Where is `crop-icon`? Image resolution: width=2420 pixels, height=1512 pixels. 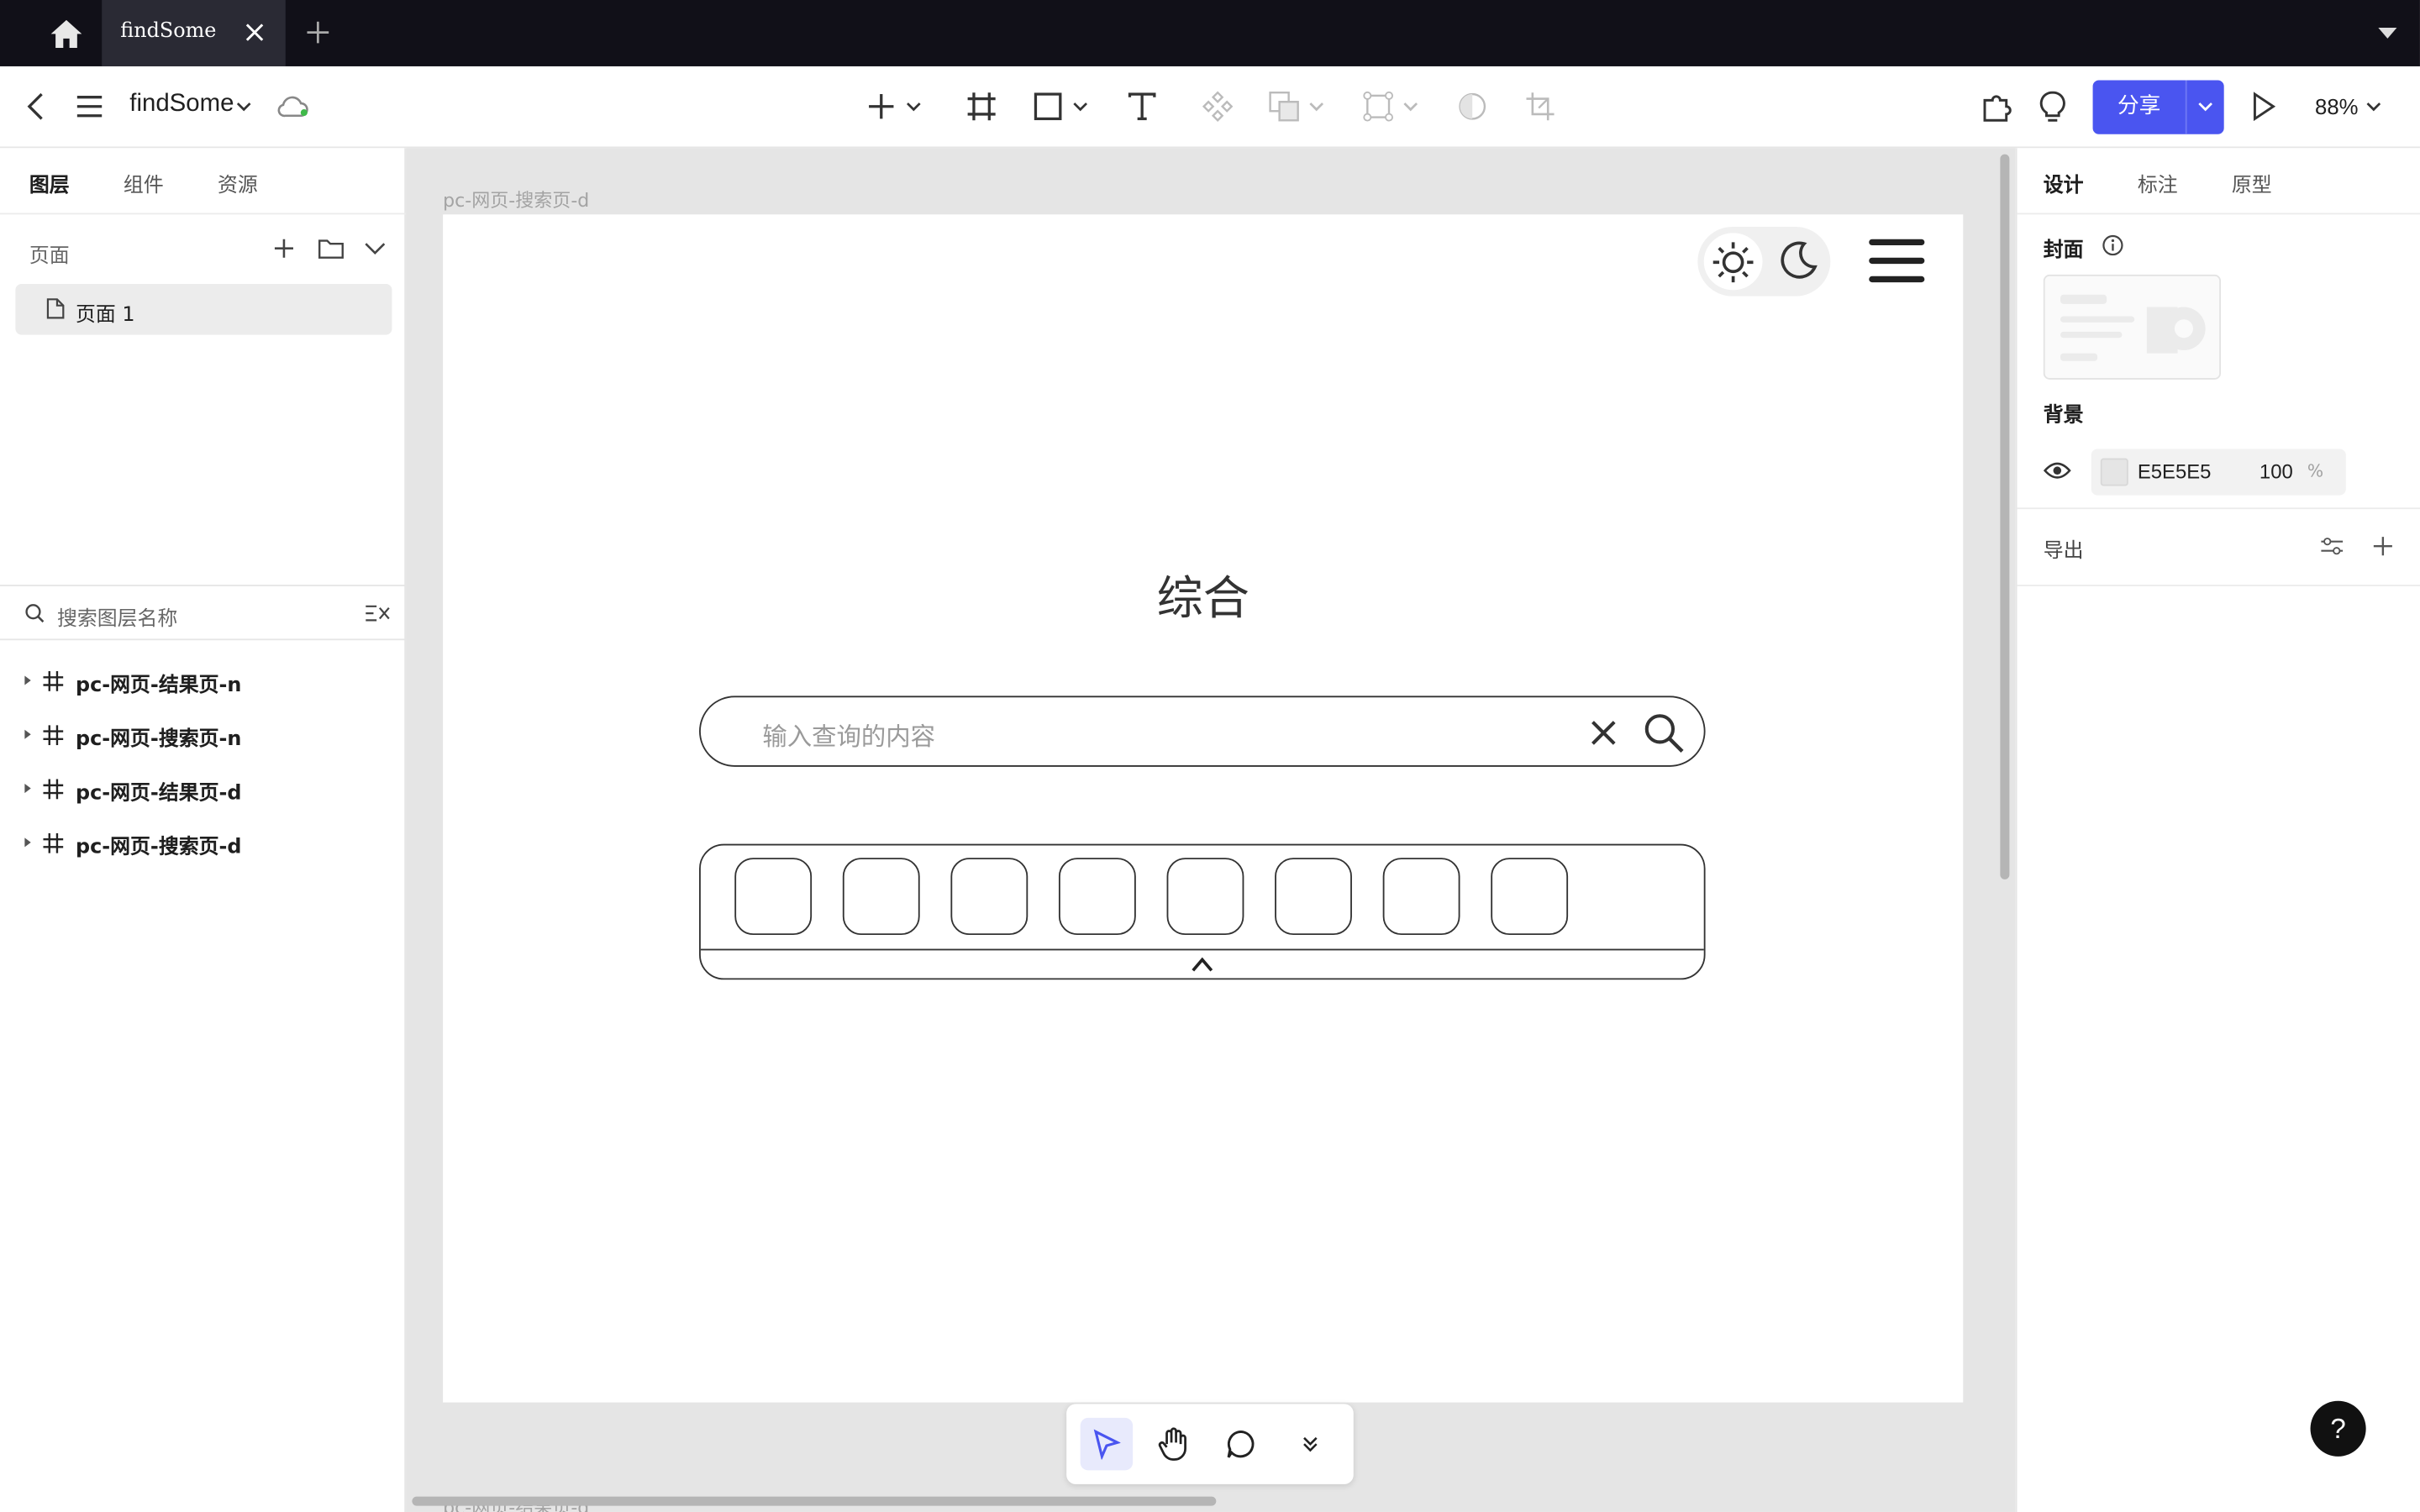
crop-icon is located at coordinates (1540, 107).